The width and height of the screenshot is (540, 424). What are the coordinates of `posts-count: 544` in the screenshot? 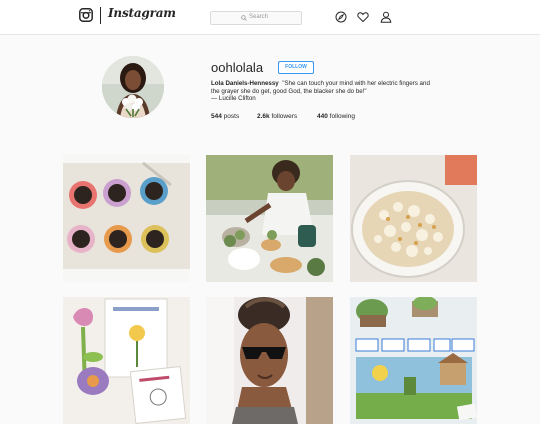 It's located at (216, 116).